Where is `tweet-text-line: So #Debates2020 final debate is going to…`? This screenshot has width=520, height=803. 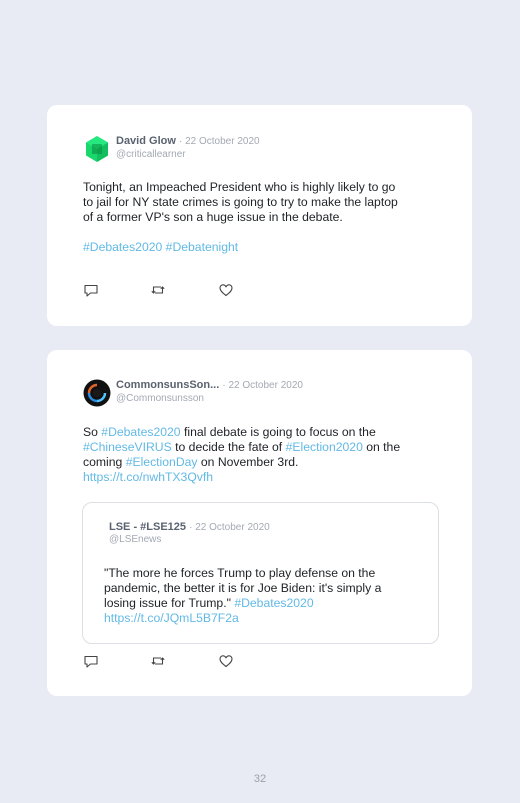
tweet-text-line: So #Debates2020 final debate is going to… is located at coordinates (258, 432).